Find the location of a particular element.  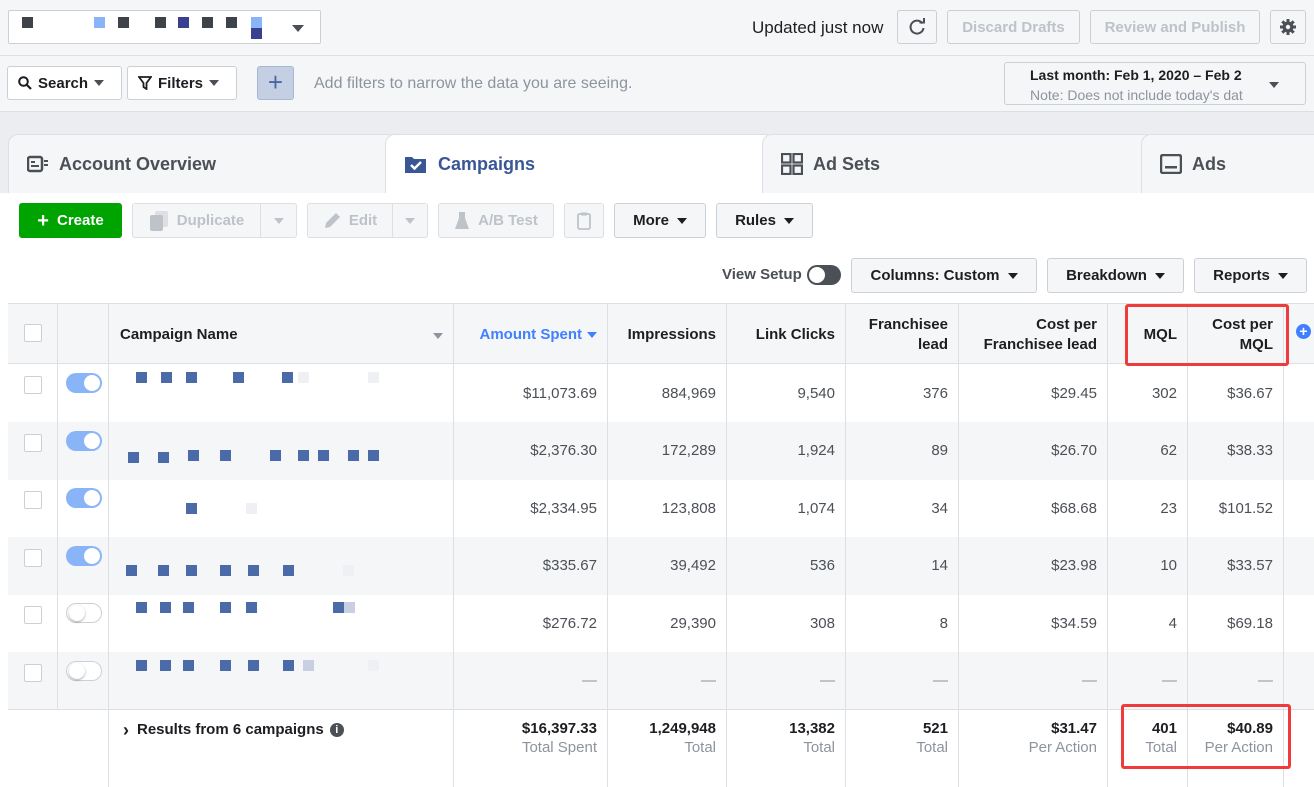

header-label-line2: Franchisee lead is located at coordinates (1040, 344).